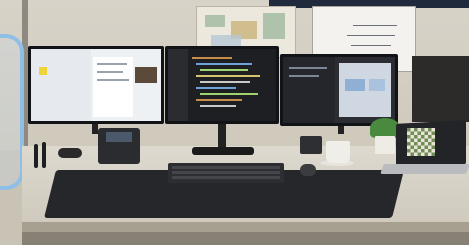 This screenshot has width=469, height=245. I want to click on coffee-cup, so click(338, 152).